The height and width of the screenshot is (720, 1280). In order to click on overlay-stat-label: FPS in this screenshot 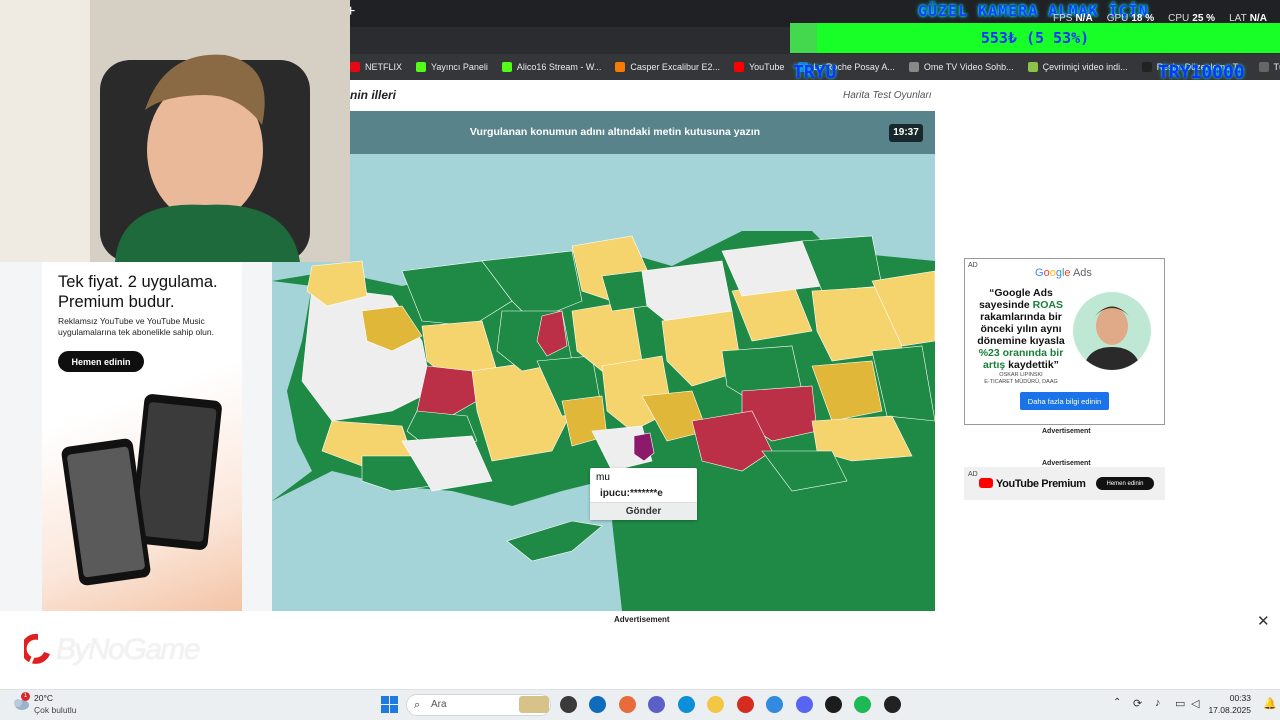, I will do `click(1063, 18)`.